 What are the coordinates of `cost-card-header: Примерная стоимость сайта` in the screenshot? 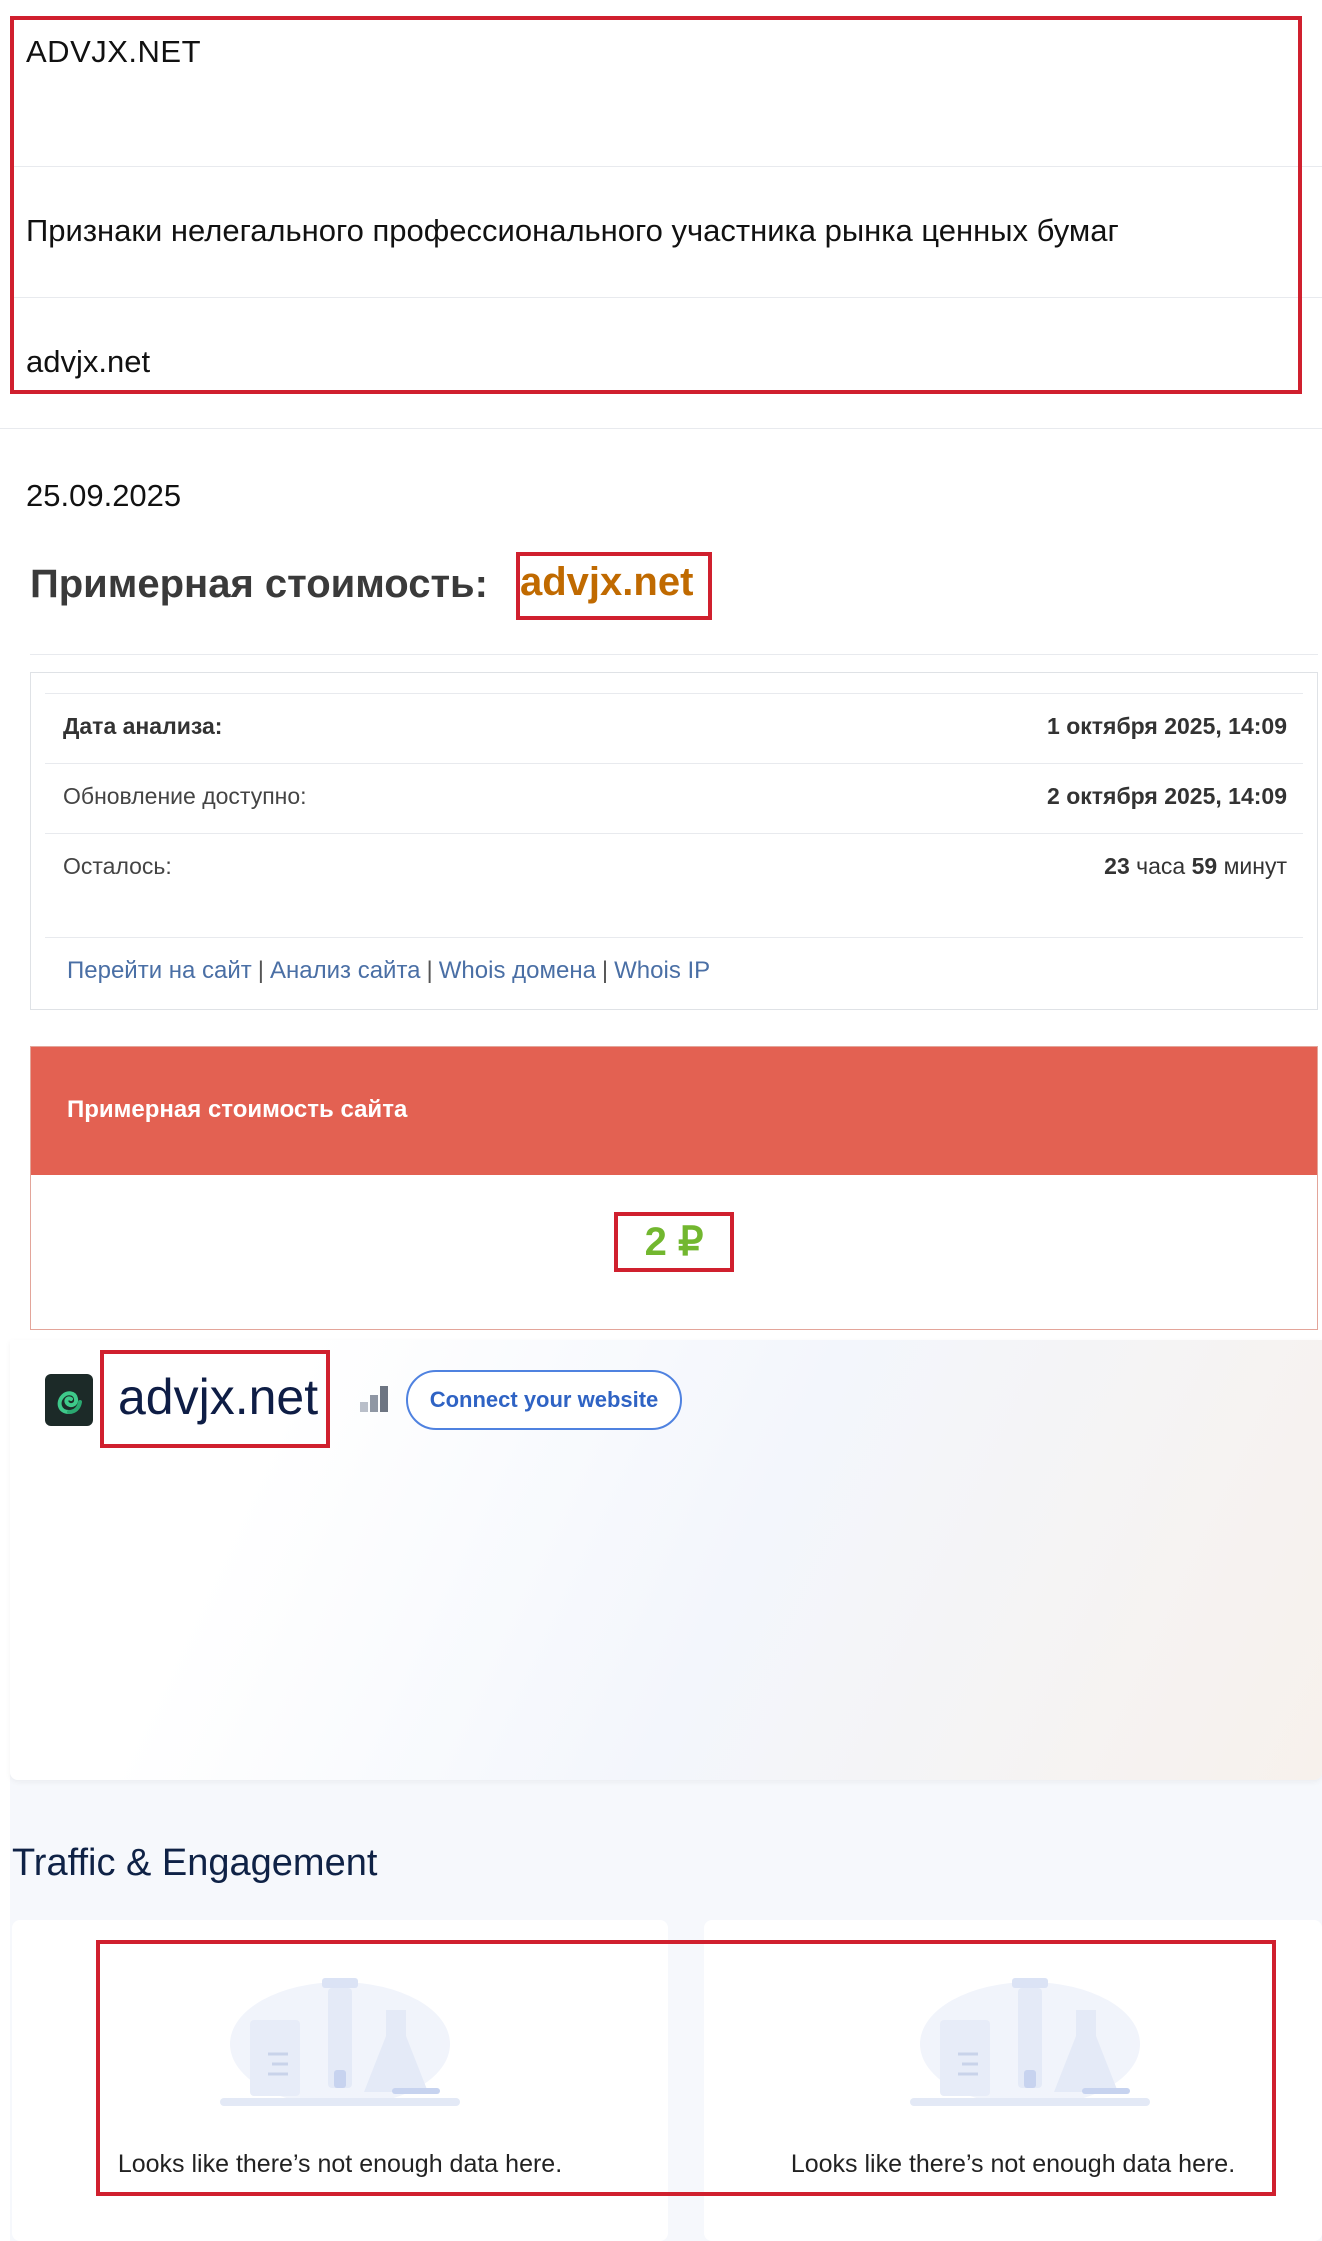 It's located at (674, 1111).